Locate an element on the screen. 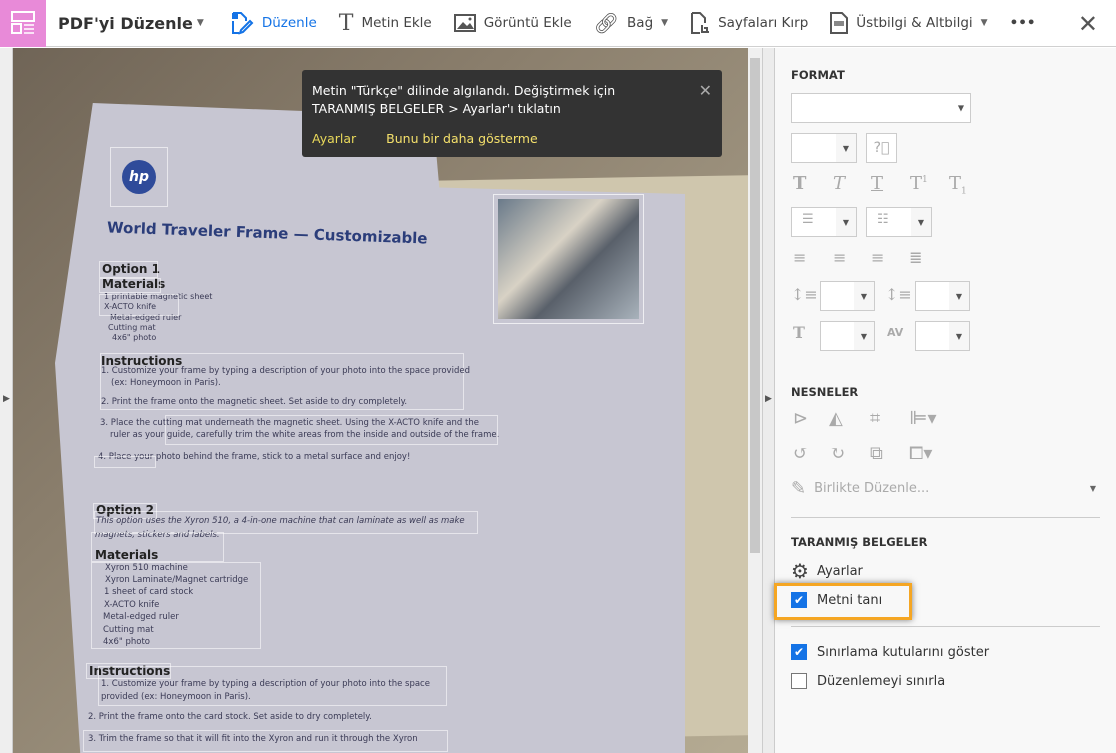  font-family-select: ▼ is located at coordinates (881, 108).